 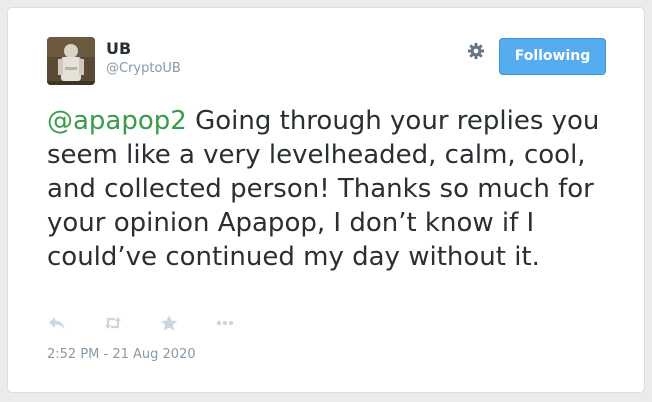 I want to click on following-button: Following, so click(x=552, y=56).